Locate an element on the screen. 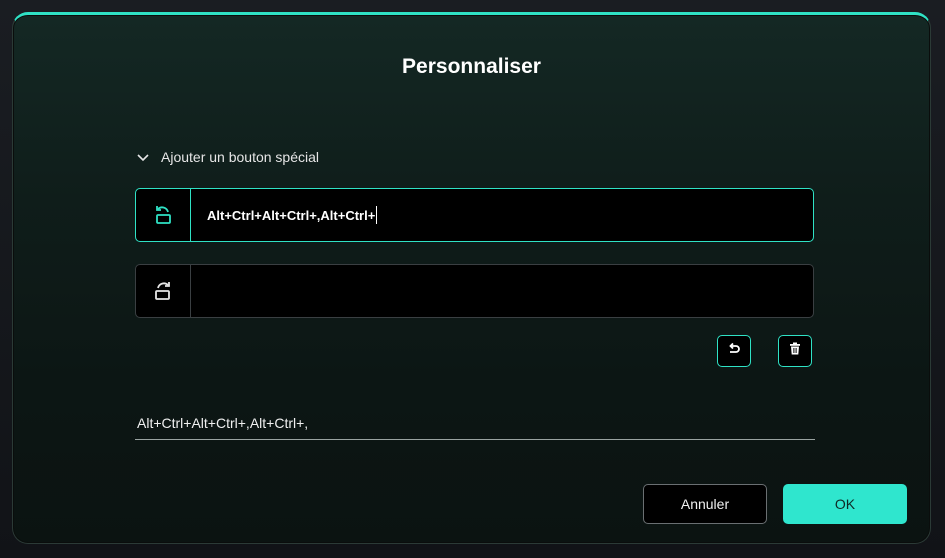 The width and height of the screenshot is (945, 558). rotate-right-icon is located at coordinates (163, 291).